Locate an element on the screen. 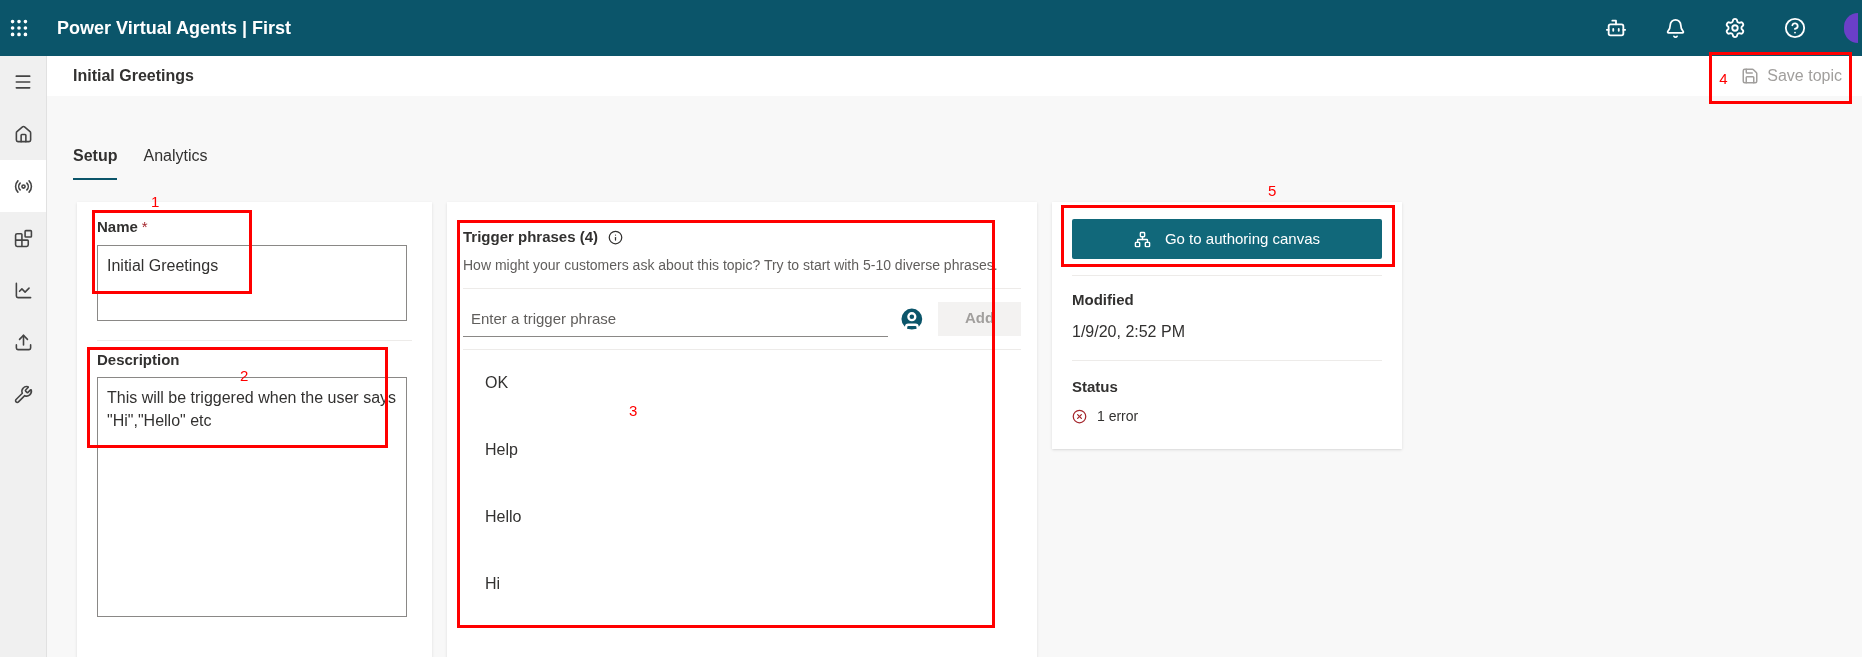 The width and height of the screenshot is (1862, 657). annotation-number: 1 is located at coordinates (155, 201).